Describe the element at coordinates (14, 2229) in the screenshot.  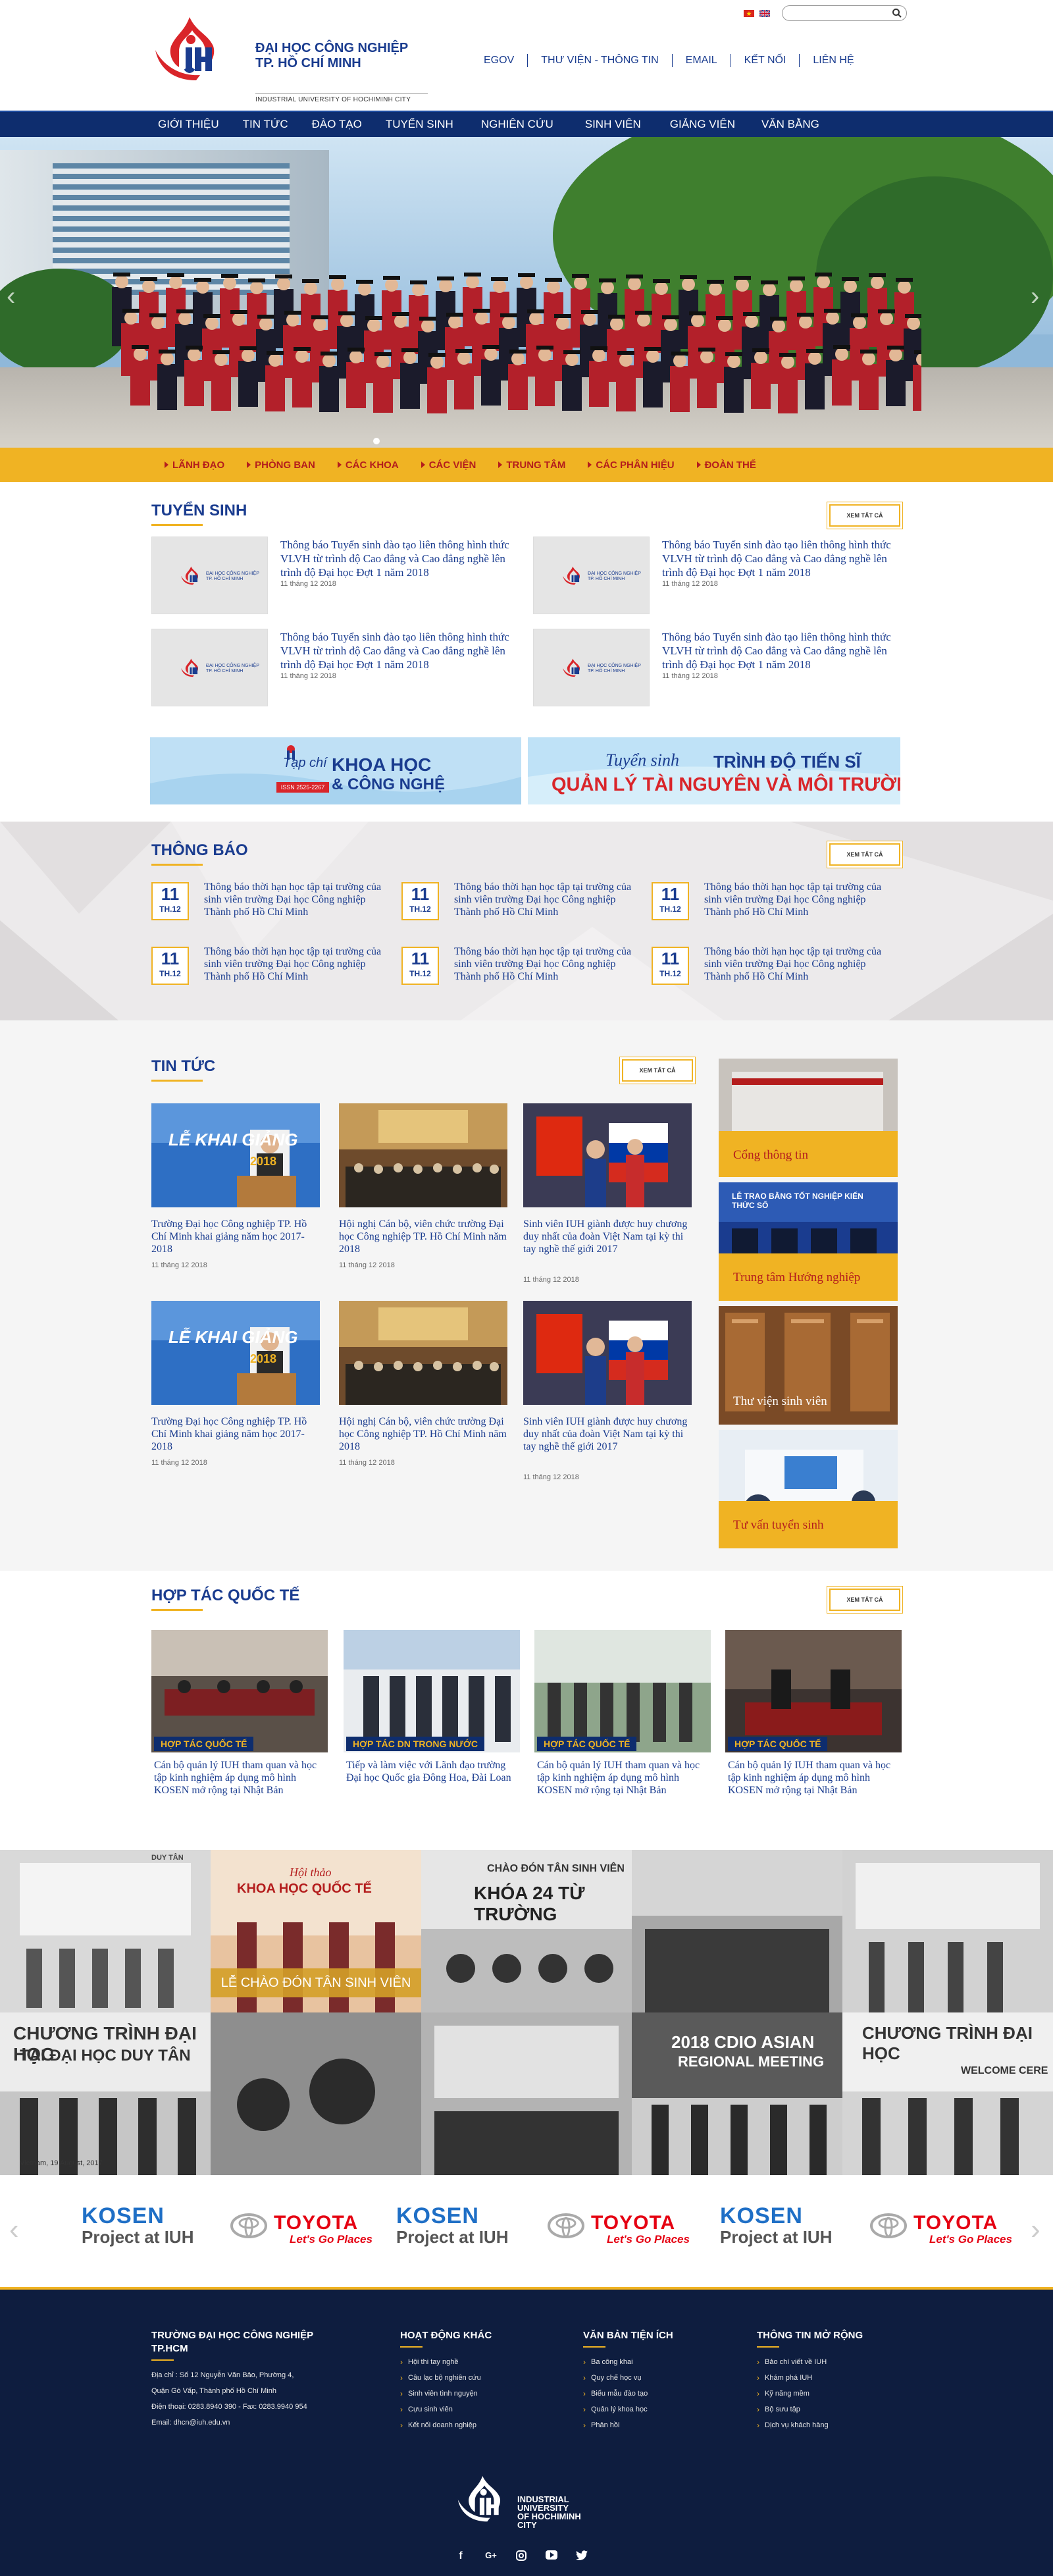
I see `partners-prev-arrow: ‹` at that location.